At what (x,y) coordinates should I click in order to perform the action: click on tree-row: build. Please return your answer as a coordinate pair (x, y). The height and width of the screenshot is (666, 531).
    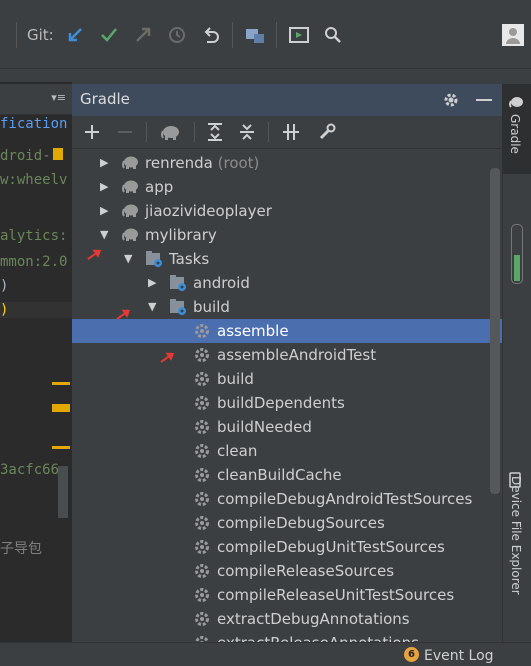
    Looking at the image, I should click on (287, 379).